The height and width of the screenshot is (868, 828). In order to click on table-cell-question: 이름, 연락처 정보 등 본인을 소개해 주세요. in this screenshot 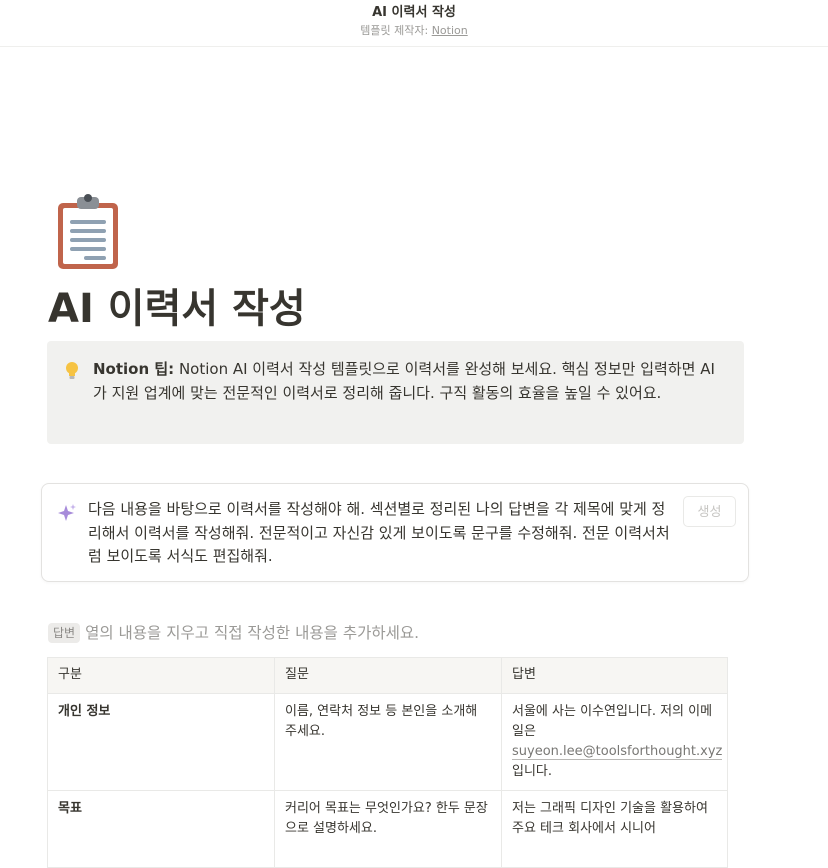, I will do `click(388, 742)`.